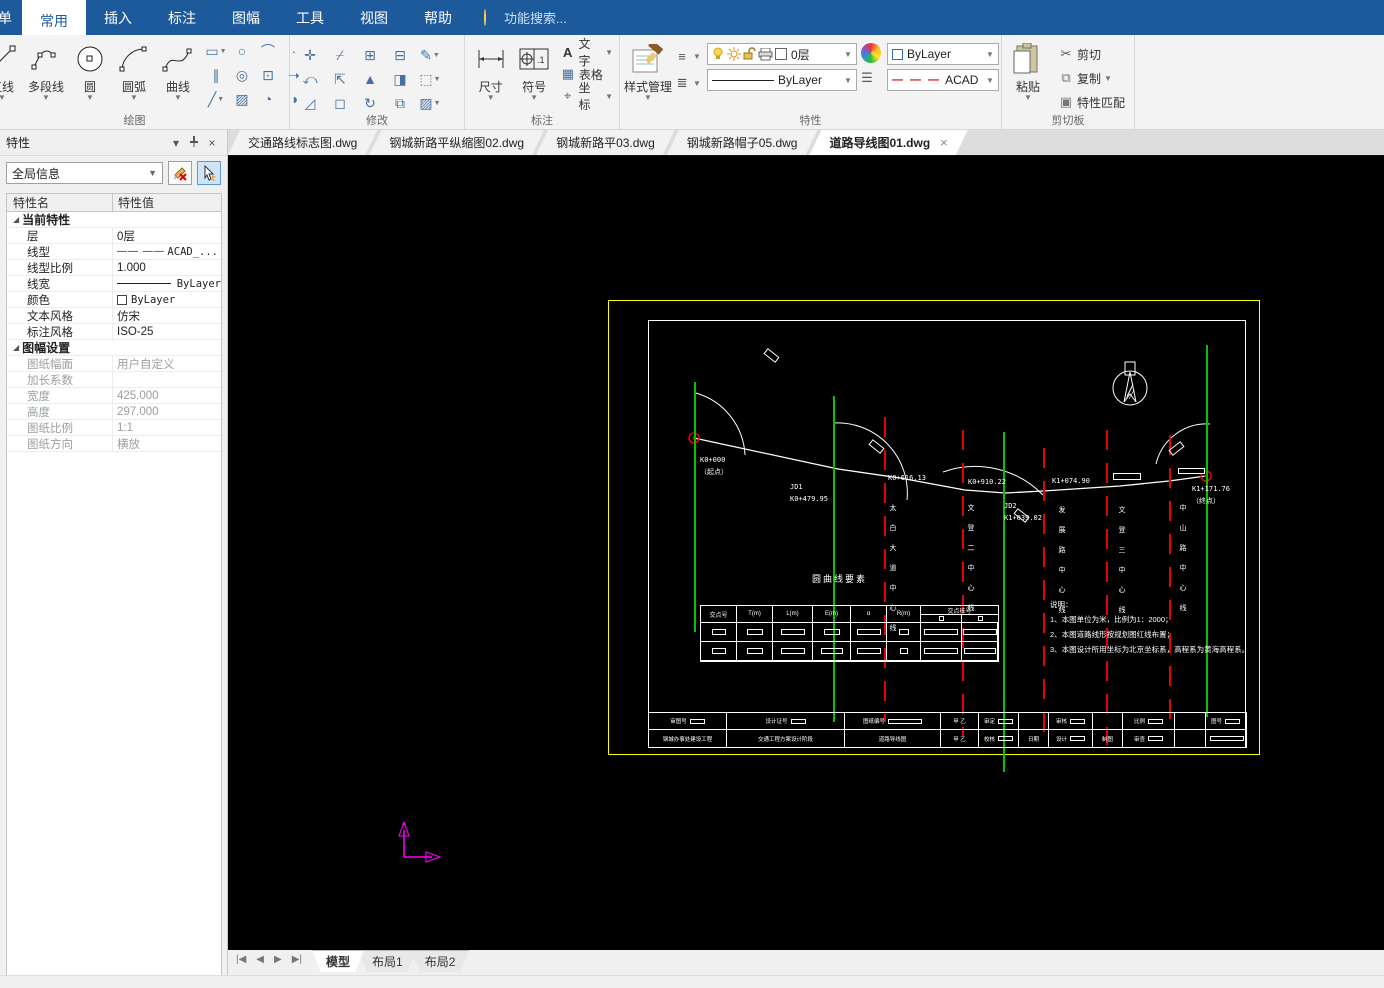 The height and width of the screenshot is (988, 1384). What do you see at coordinates (687, 56) in the screenshot?
I see `list-style-button: ≡ ▼` at bounding box center [687, 56].